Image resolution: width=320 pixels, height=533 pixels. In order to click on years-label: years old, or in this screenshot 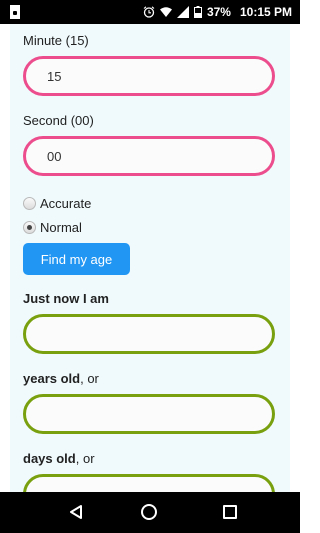, I will do `click(61, 378)`.